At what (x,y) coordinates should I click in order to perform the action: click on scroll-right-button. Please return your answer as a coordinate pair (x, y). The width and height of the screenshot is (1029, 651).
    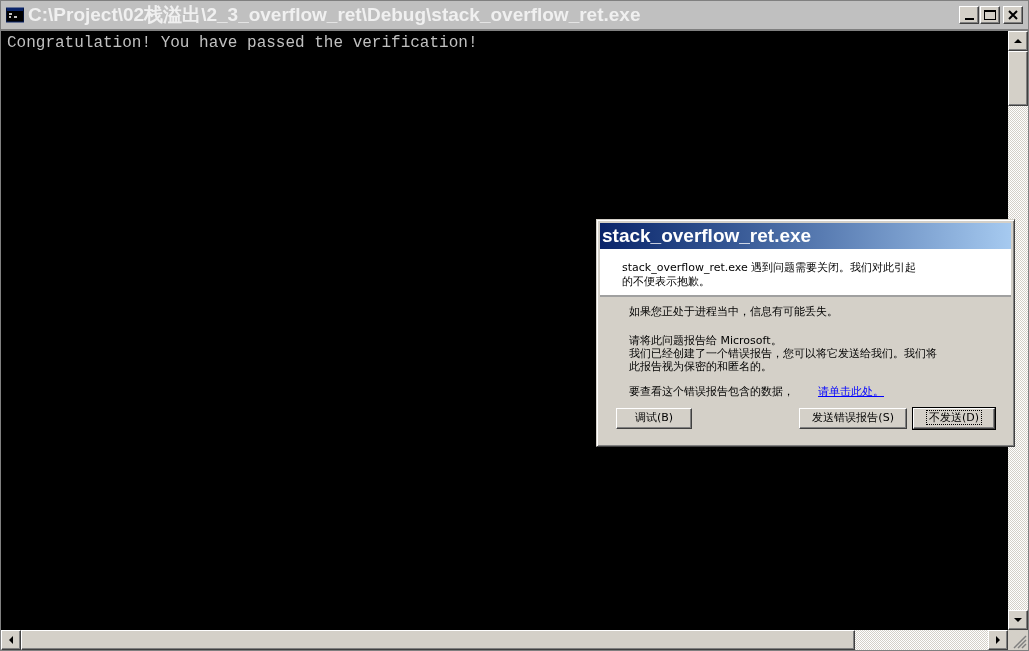
    Looking at the image, I should click on (998, 640).